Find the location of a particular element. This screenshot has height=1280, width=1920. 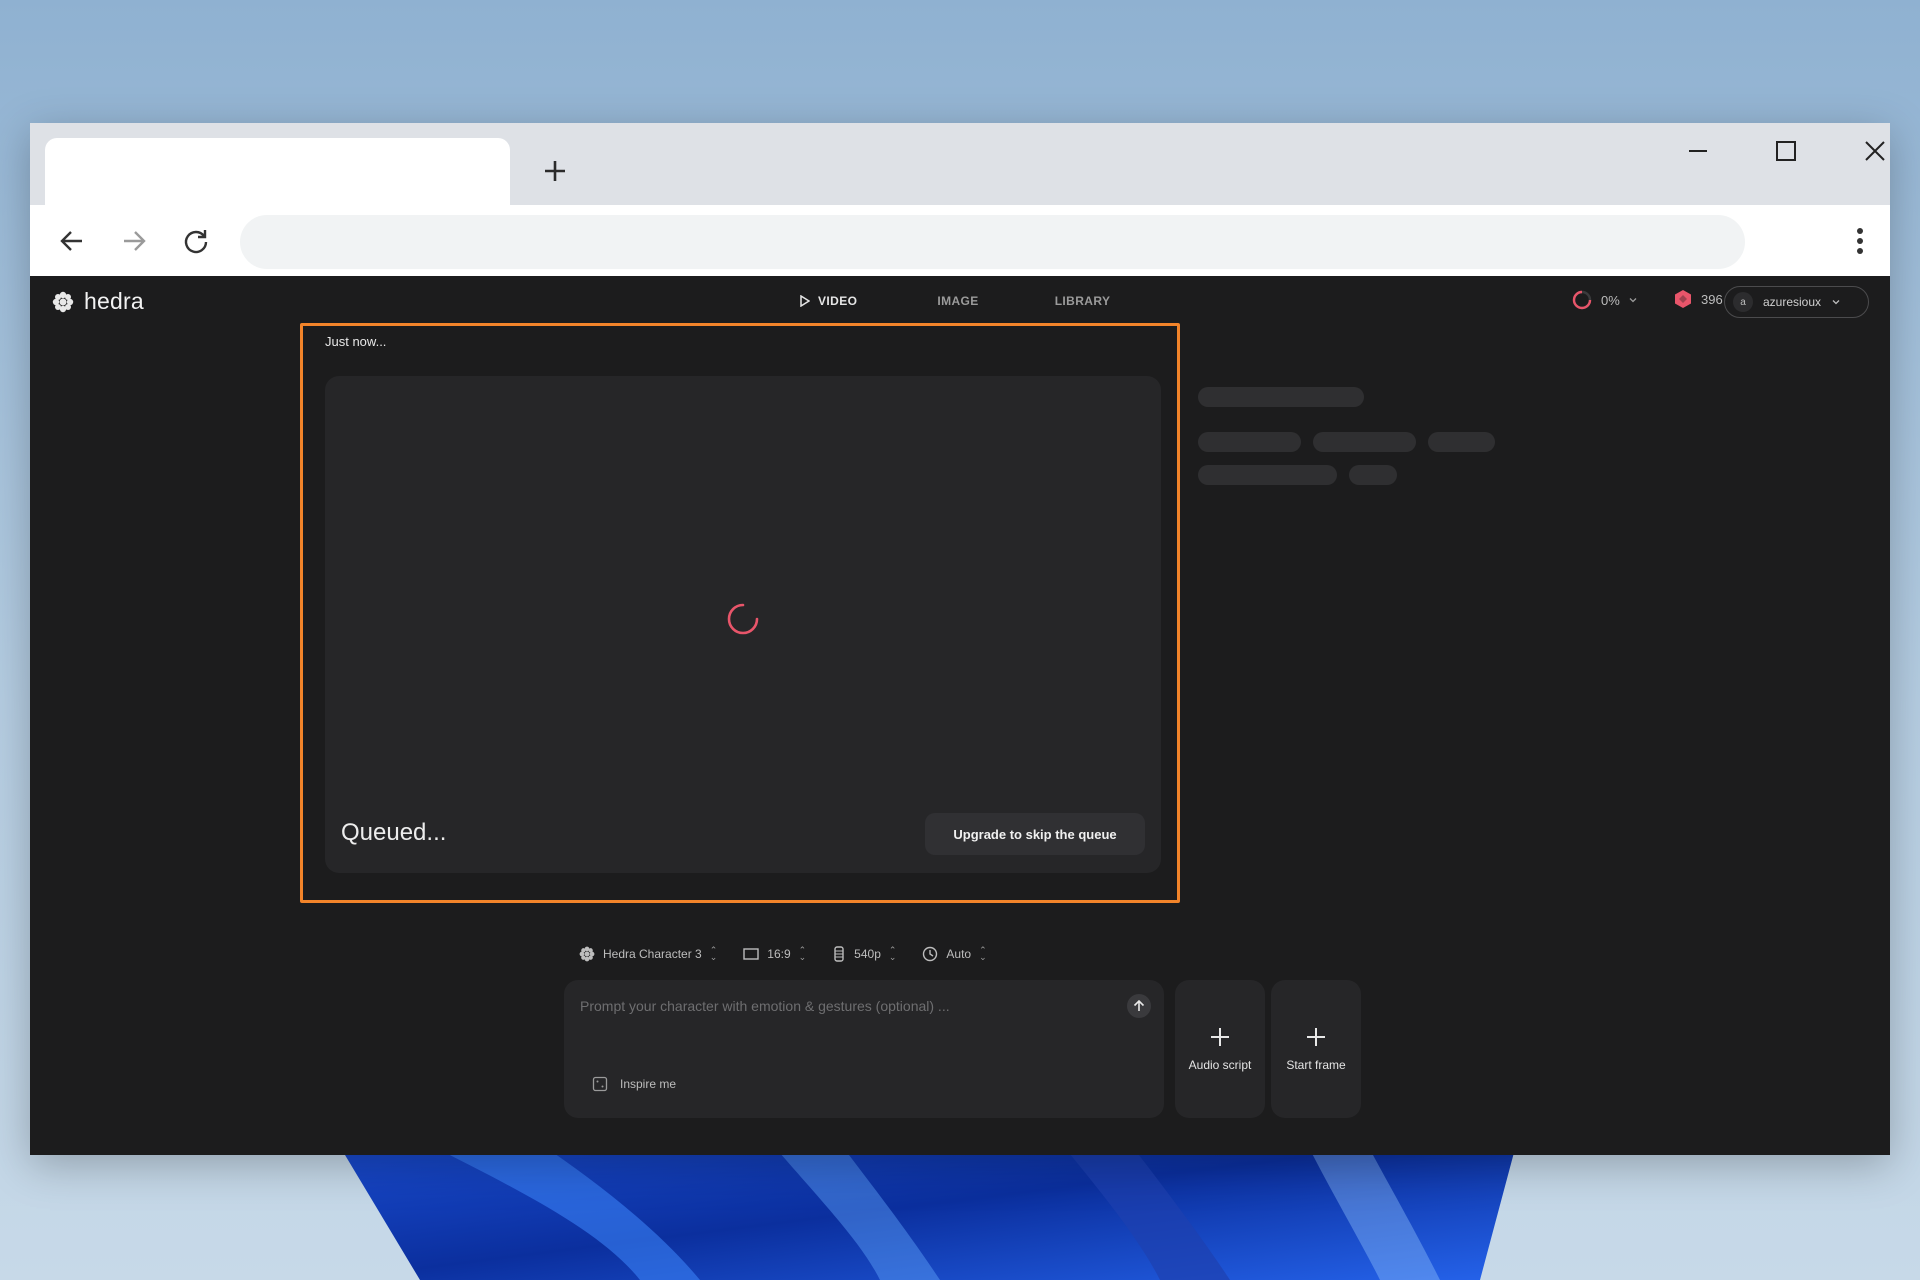

brand-logo: hedra is located at coordinates (98, 301).